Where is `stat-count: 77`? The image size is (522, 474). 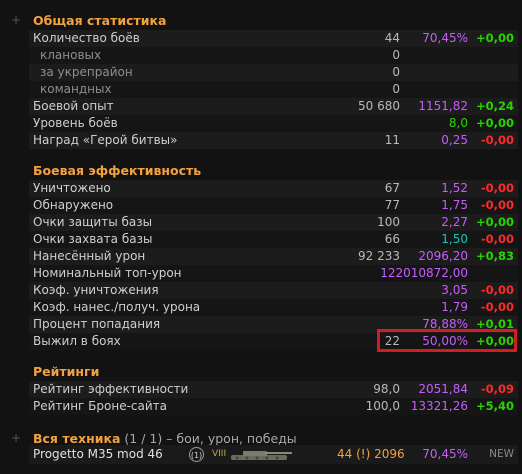 stat-count: 77 is located at coordinates (392, 205).